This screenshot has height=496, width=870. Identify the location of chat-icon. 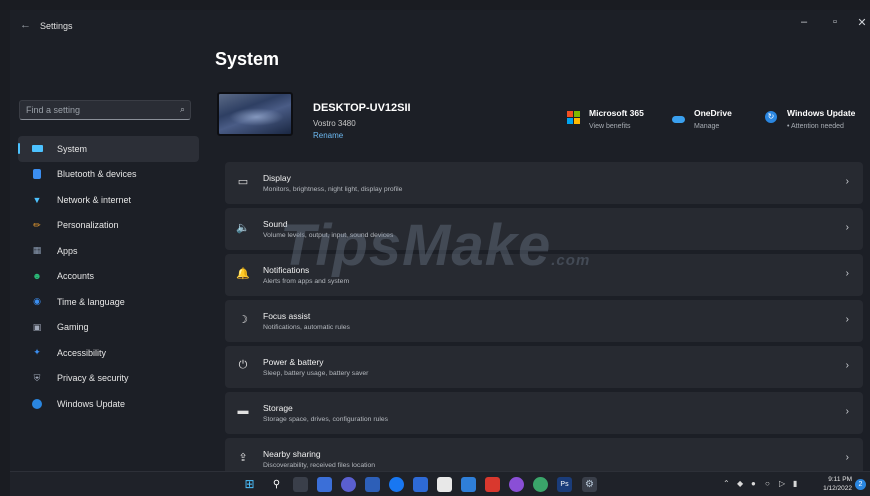
(348, 484).